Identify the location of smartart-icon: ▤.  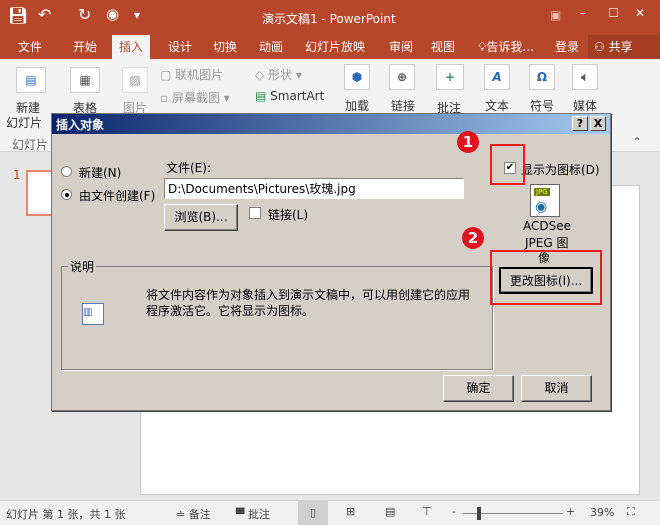
(261, 96).